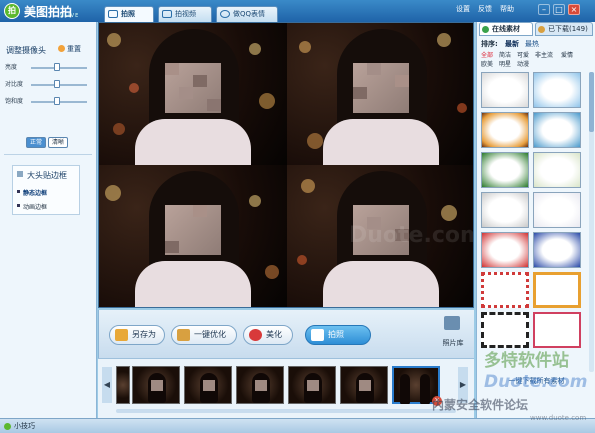  I want to click on tab-online-materials: 在线素材, so click(506, 29).